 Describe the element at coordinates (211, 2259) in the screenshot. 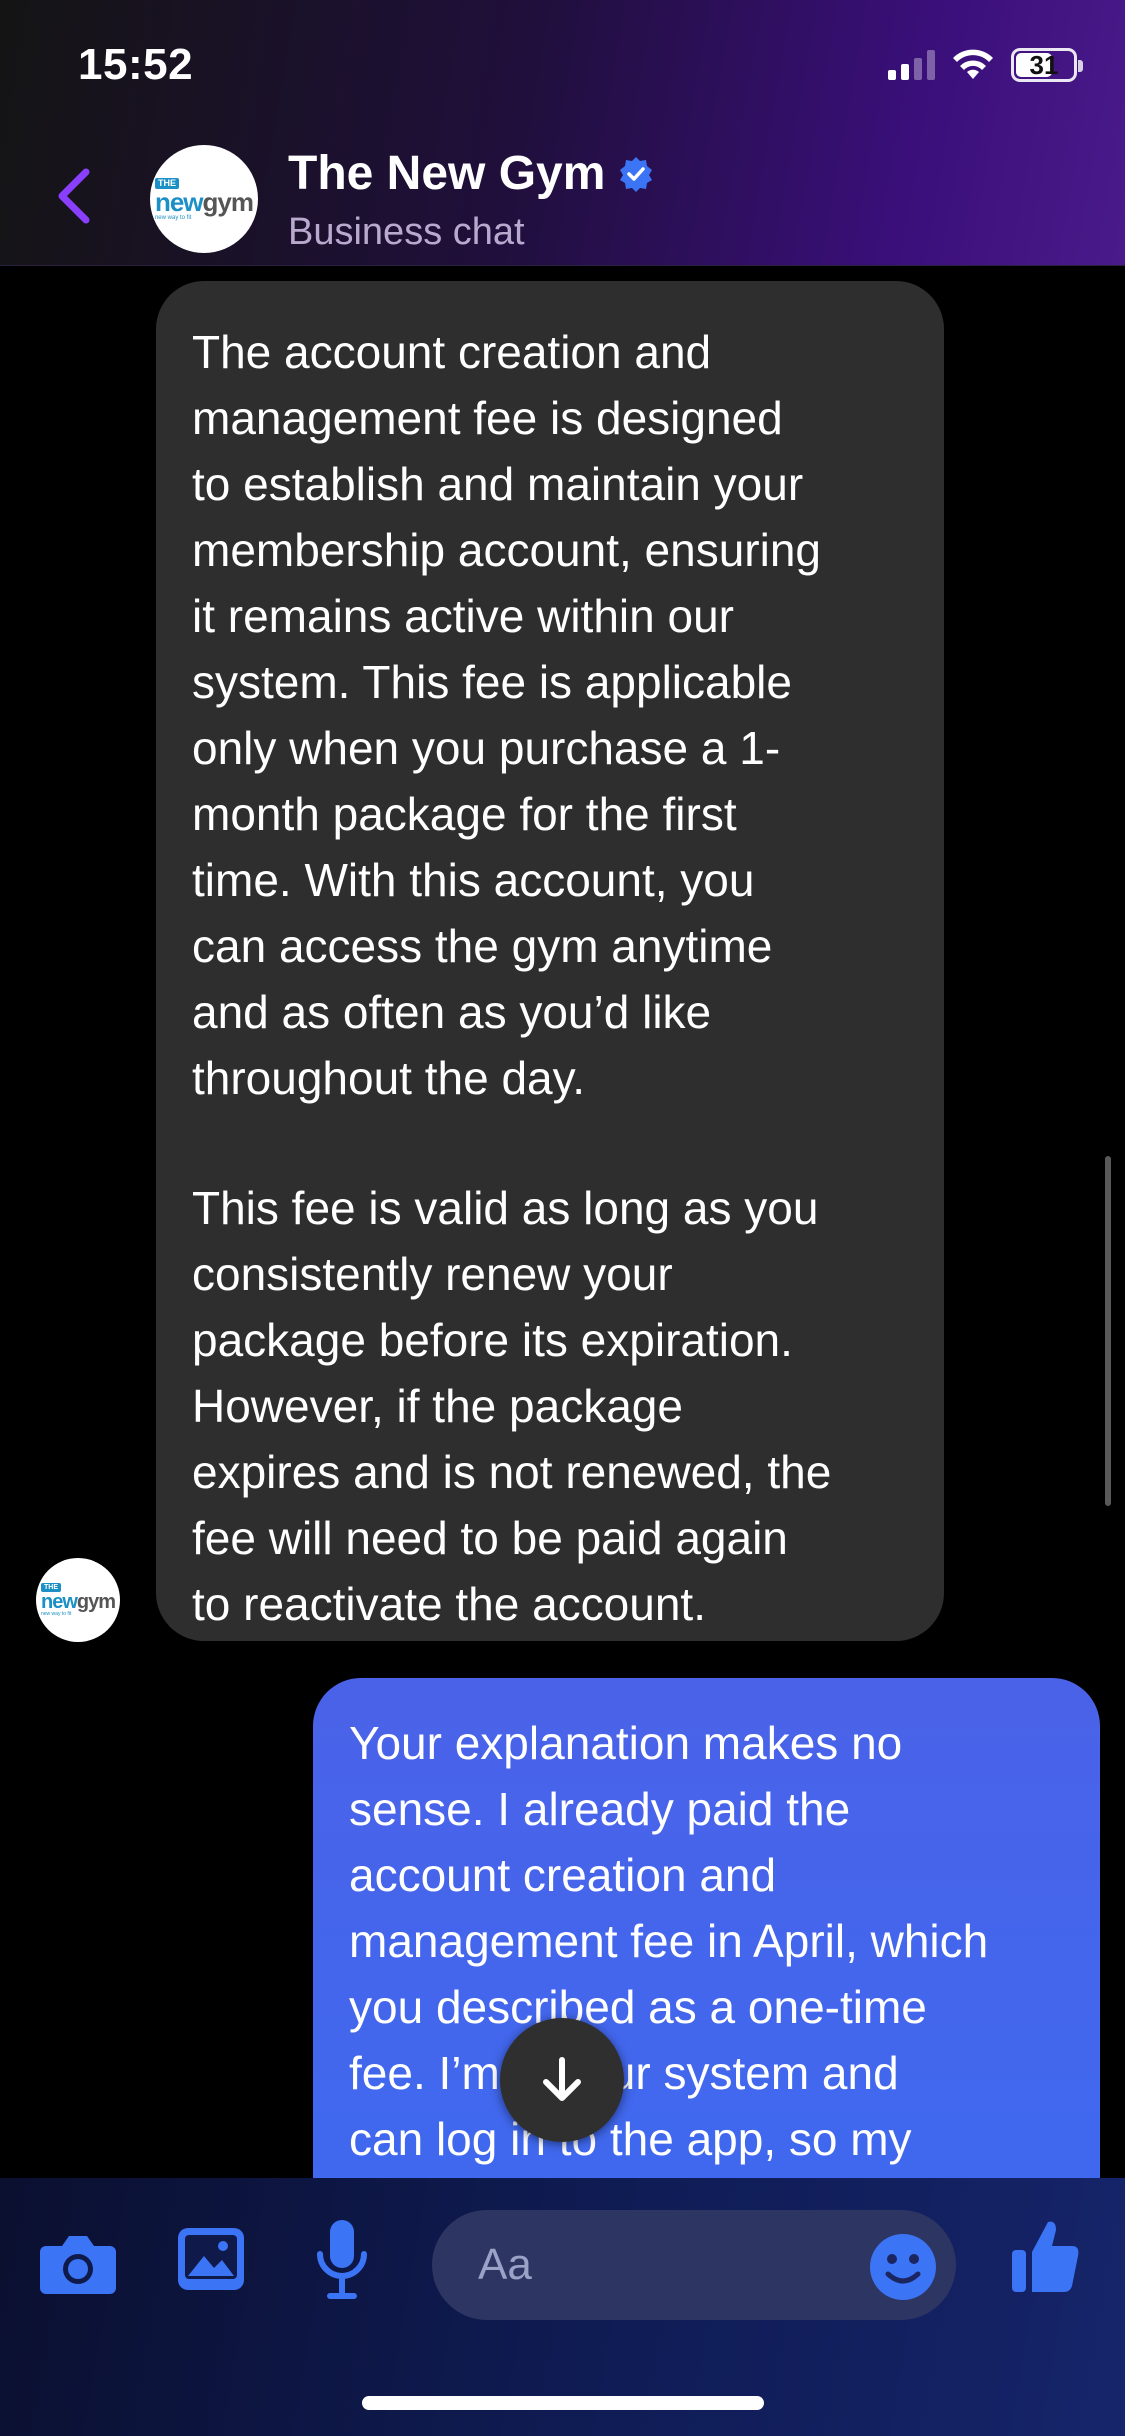

I see `photo-icon` at that location.